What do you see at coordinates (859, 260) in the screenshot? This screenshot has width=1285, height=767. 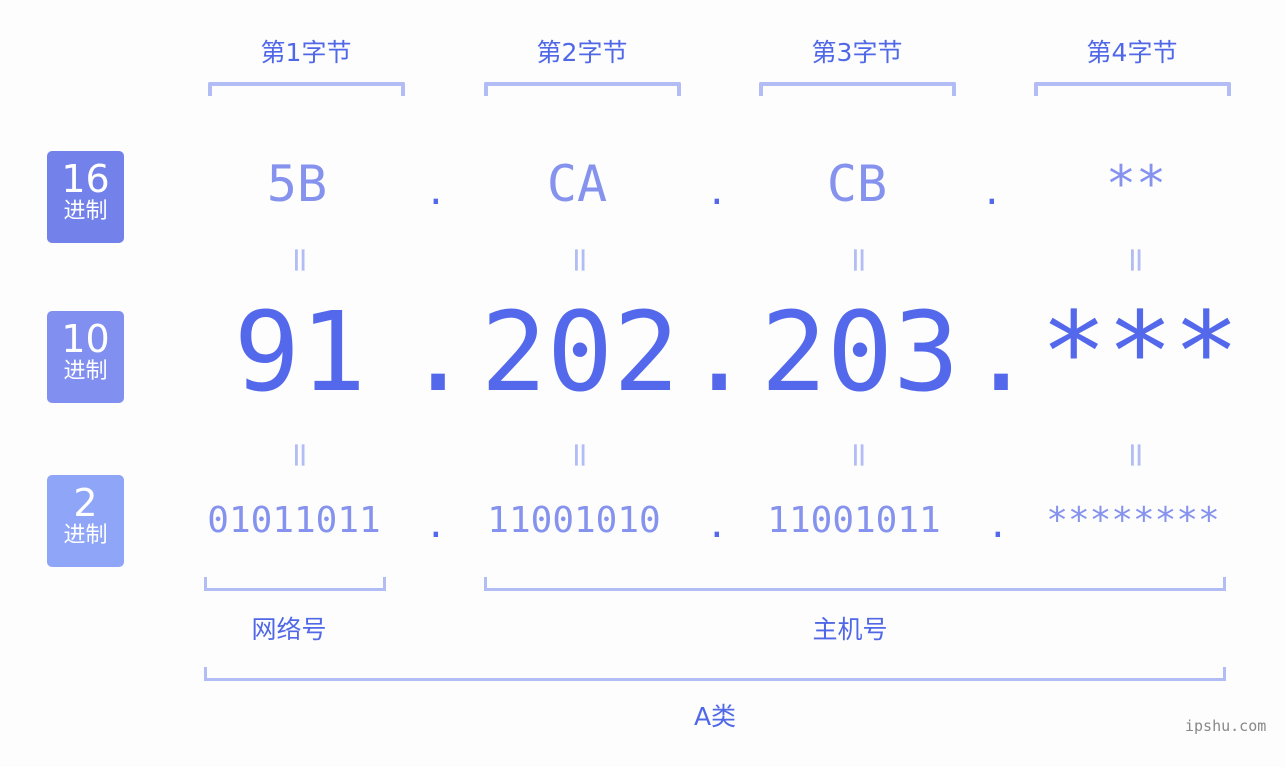 I see `equals-hex-dec-3: =` at bounding box center [859, 260].